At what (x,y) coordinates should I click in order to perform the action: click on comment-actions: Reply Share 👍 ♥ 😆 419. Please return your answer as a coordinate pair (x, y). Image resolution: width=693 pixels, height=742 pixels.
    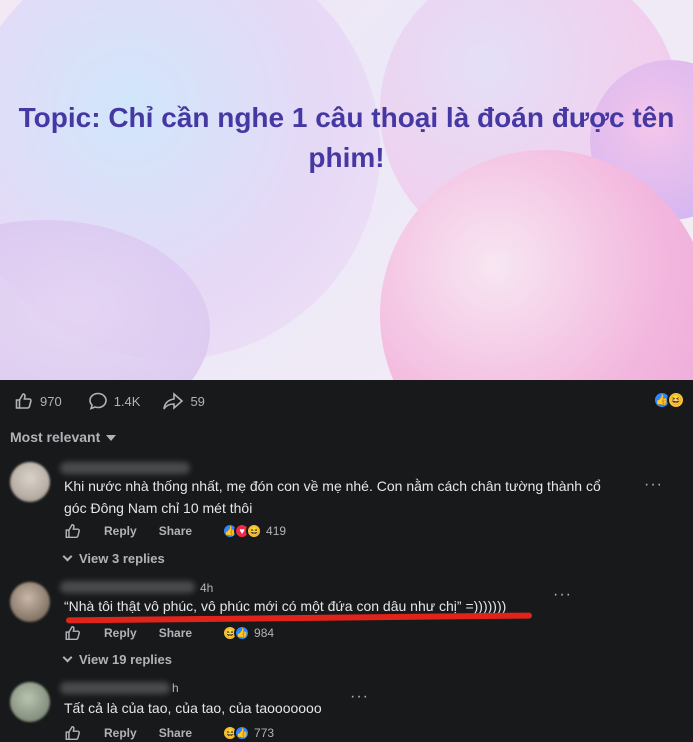
    Looking at the image, I should click on (175, 531).